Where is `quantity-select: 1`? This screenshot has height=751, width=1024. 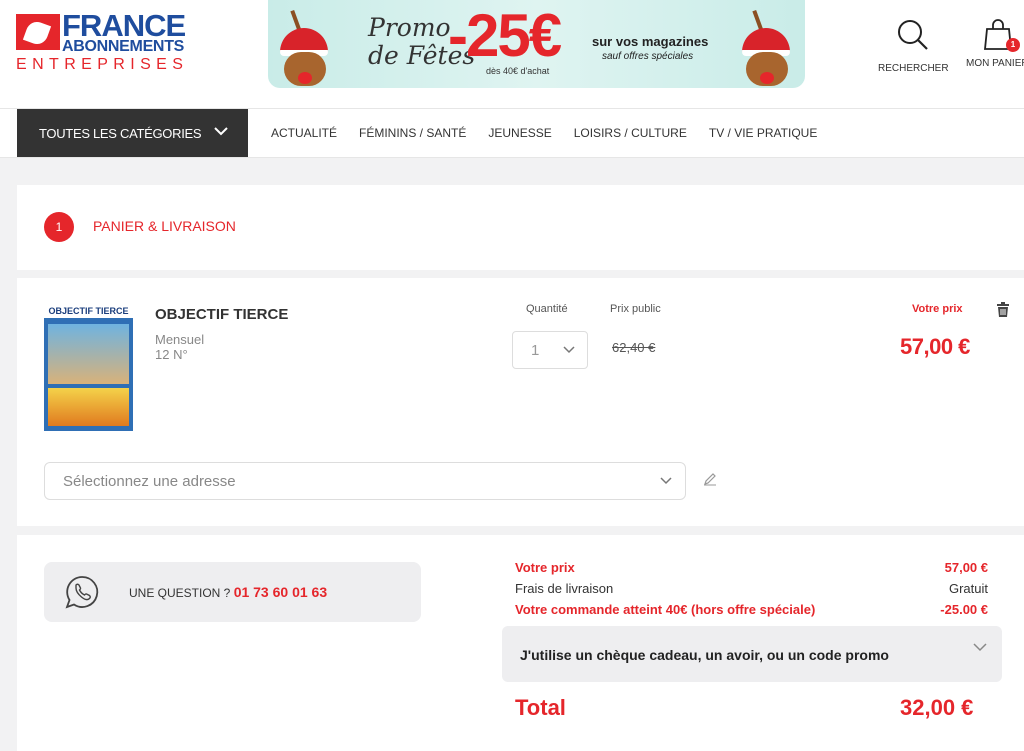 quantity-select: 1 is located at coordinates (550, 350).